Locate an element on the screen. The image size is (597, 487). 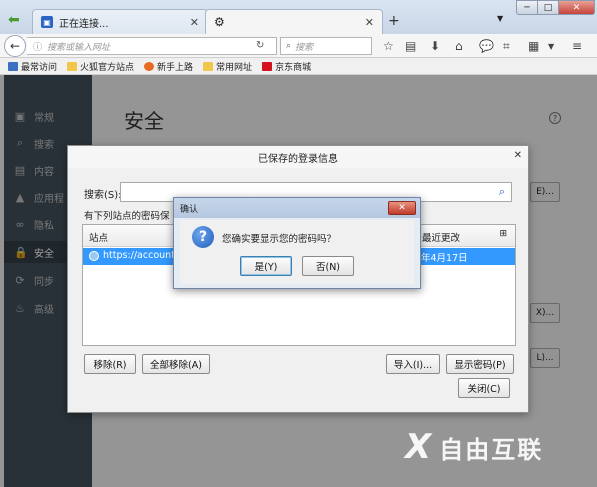
gear-icon: ⚙ is located at coordinates (219, 22).